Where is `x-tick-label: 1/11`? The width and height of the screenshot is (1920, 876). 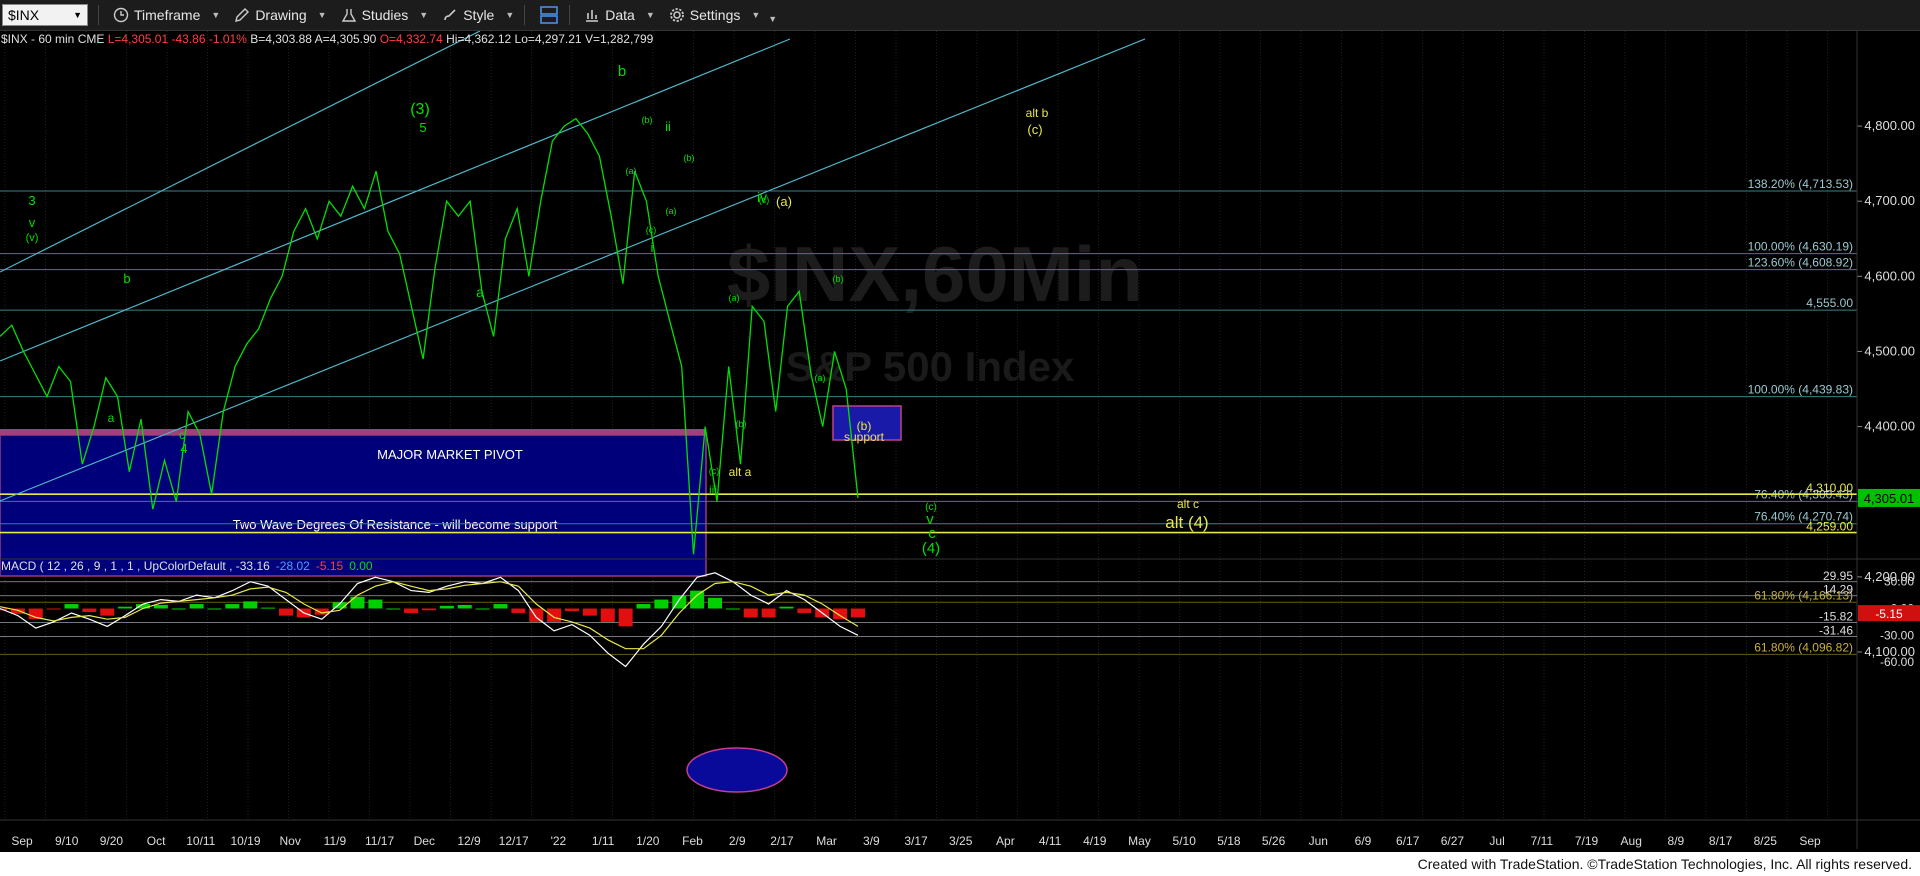
x-tick-label: 1/11 is located at coordinates (603, 841).